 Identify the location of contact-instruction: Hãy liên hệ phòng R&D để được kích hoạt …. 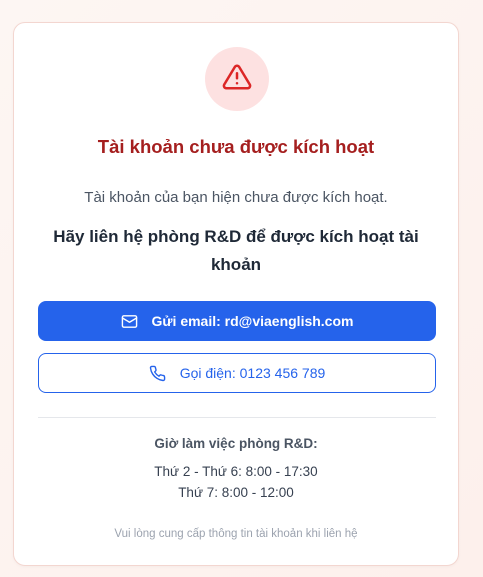
(236, 250).